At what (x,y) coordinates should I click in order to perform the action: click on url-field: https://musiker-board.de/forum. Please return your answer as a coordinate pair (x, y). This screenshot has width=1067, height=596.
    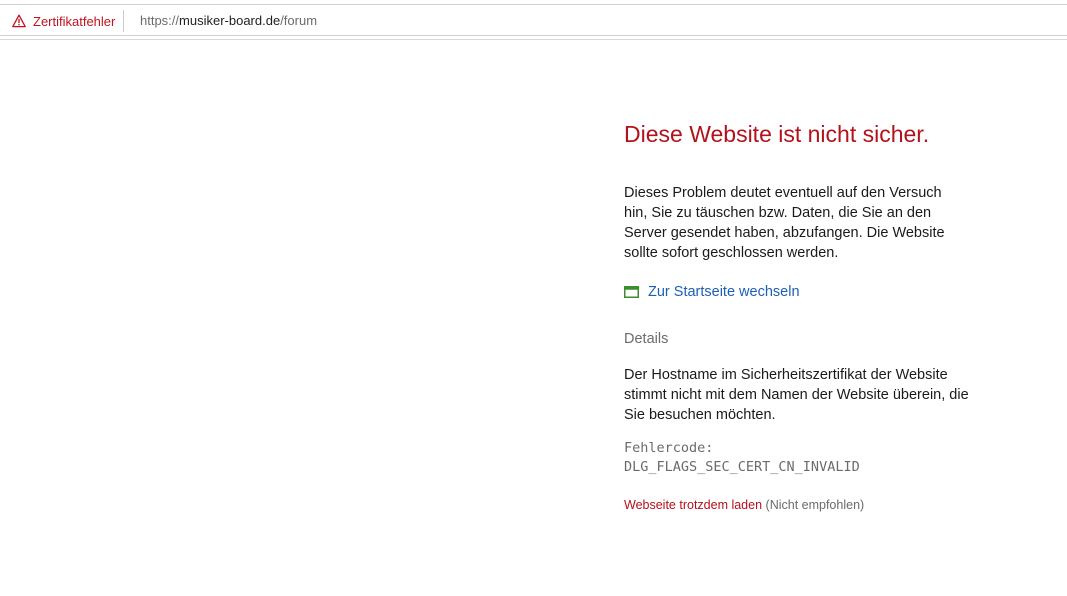
    Looking at the image, I should click on (228, 21).